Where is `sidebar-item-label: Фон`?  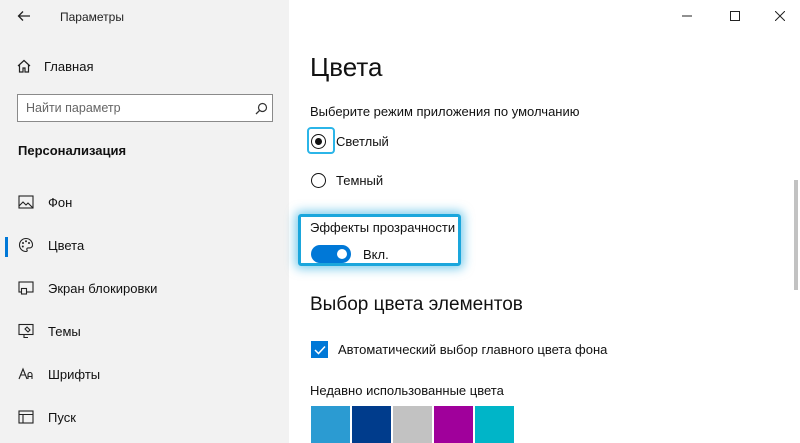
sidebar-item-label: Фон is located at coordinates (60, 202).